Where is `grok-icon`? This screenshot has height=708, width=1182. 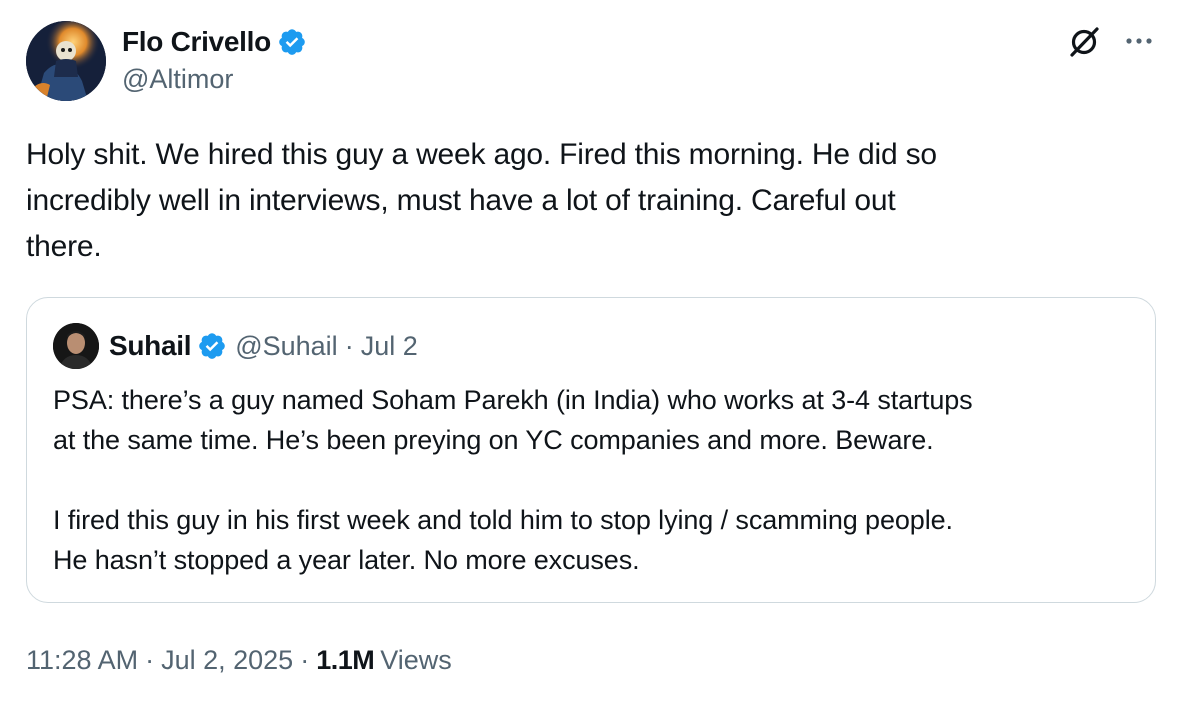
grok-icon is located at coordinates (1084, 42).